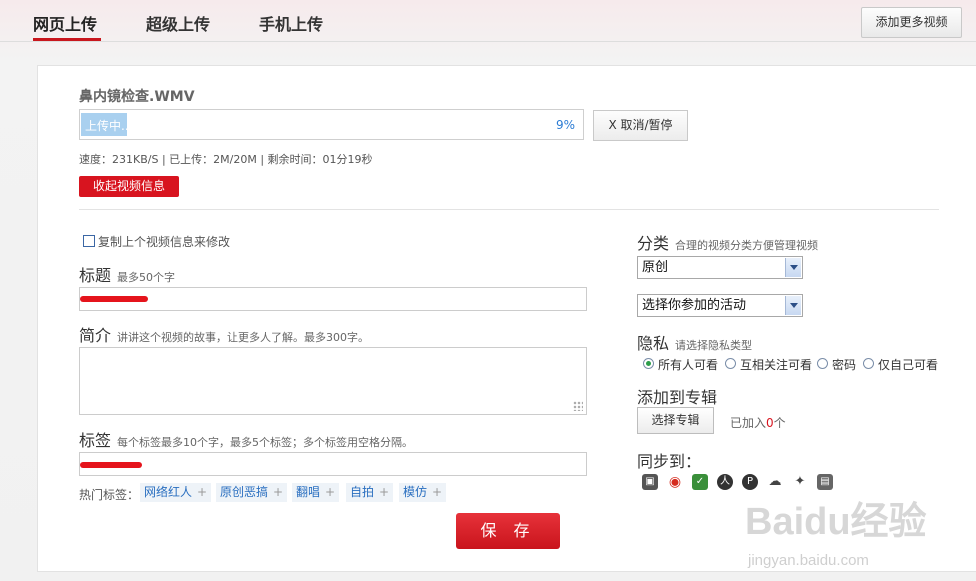 The height and width of the screenshot is (581, 976). What do you see at coordinates (725, 482) in the screenshot?
I see `renren-icon: 人` at bounding box center [725, 482].